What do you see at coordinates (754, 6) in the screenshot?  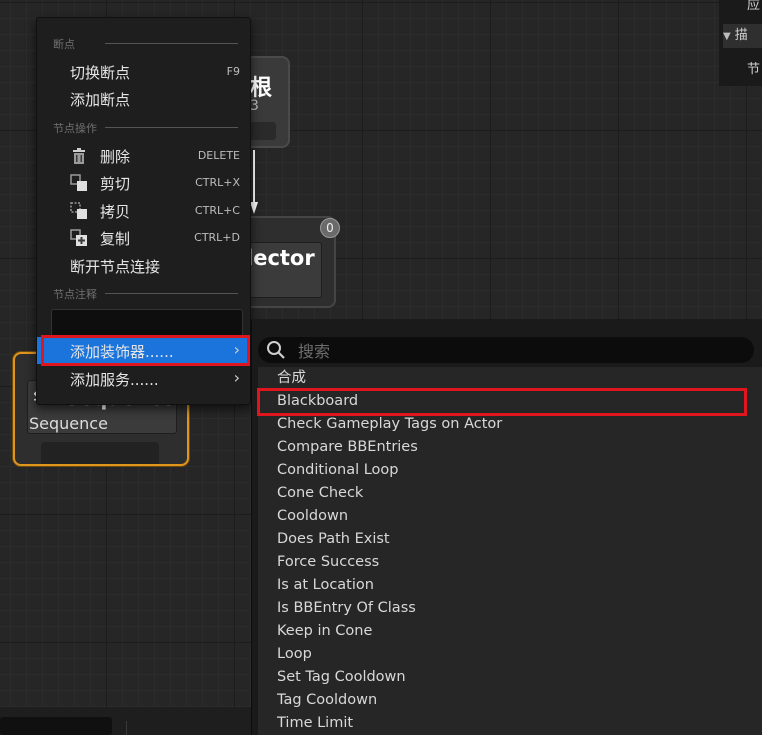 I see `details-row: 应` at bounding box center [754, 6].